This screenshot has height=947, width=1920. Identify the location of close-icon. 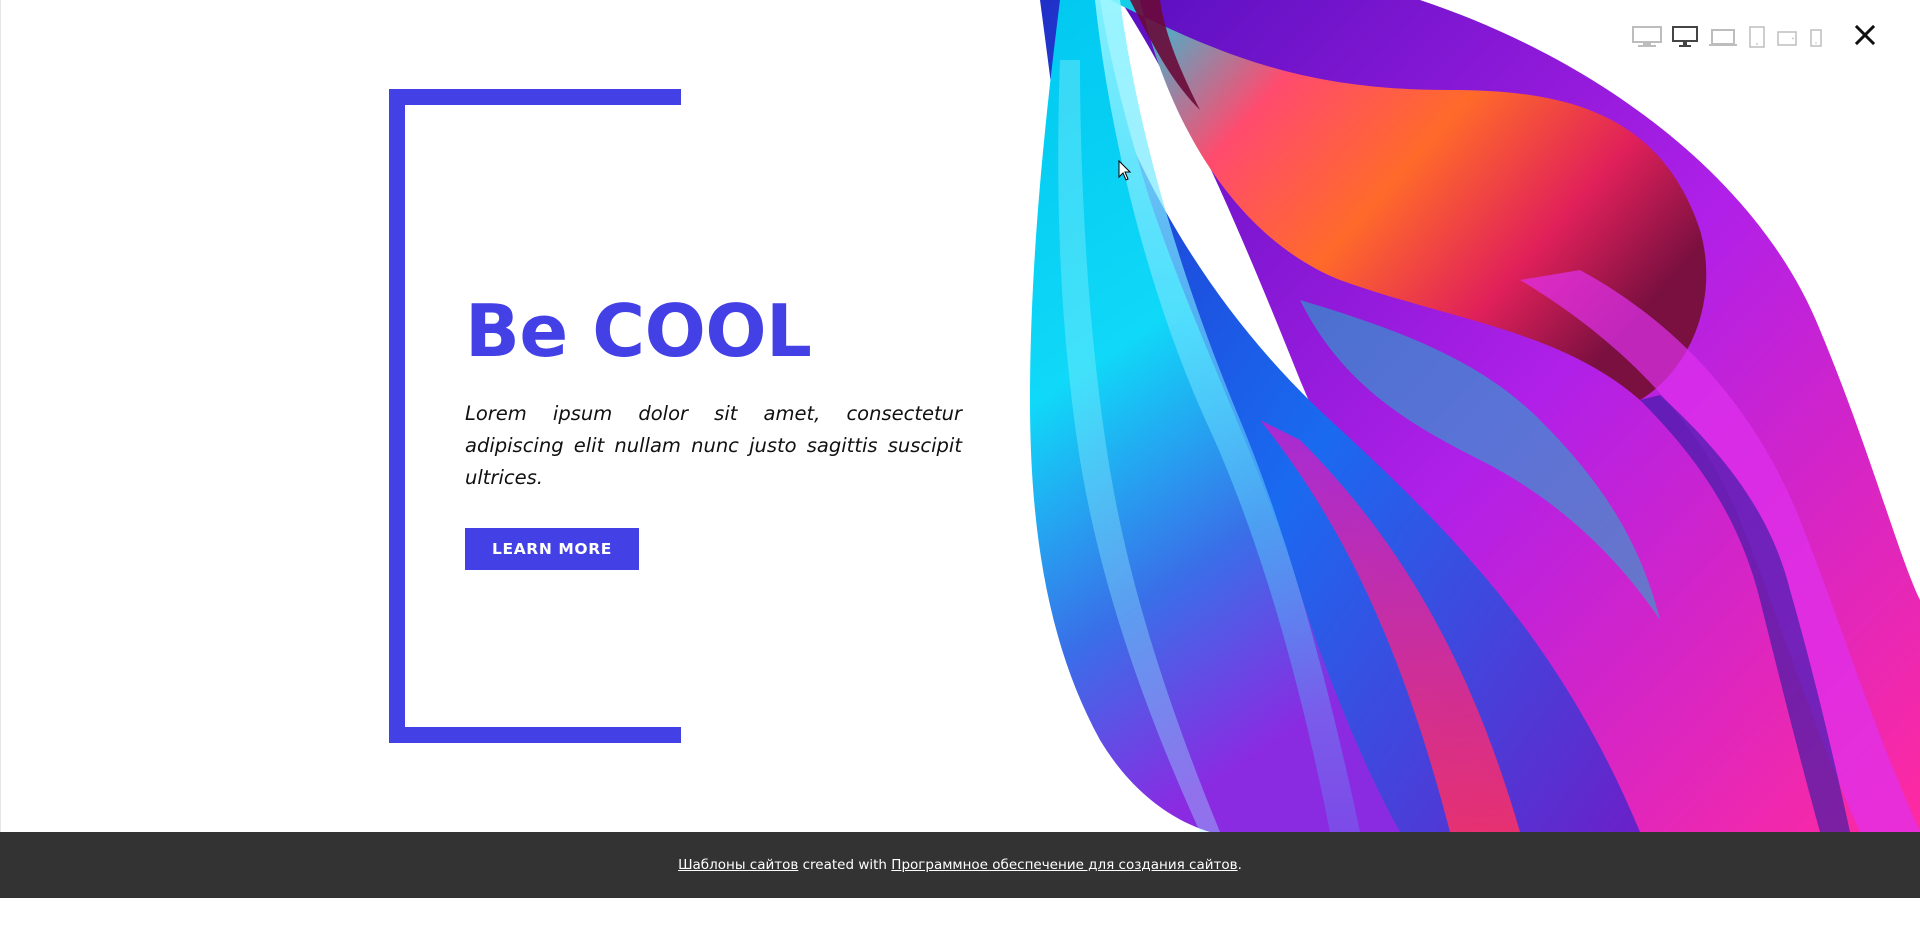
(1865, 37).